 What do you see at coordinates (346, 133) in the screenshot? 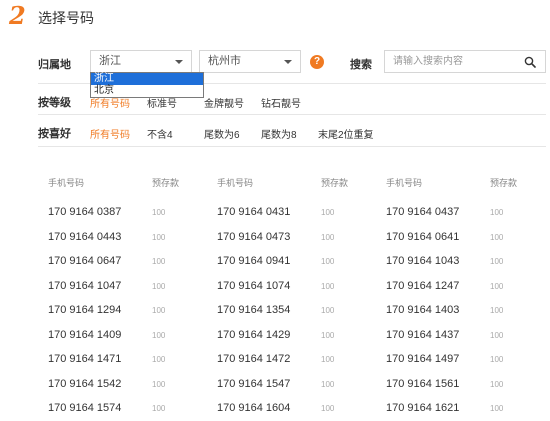
I see `preference-filter-last-two-repeat: 末尾2位重复` at bounding box center [346, 133].